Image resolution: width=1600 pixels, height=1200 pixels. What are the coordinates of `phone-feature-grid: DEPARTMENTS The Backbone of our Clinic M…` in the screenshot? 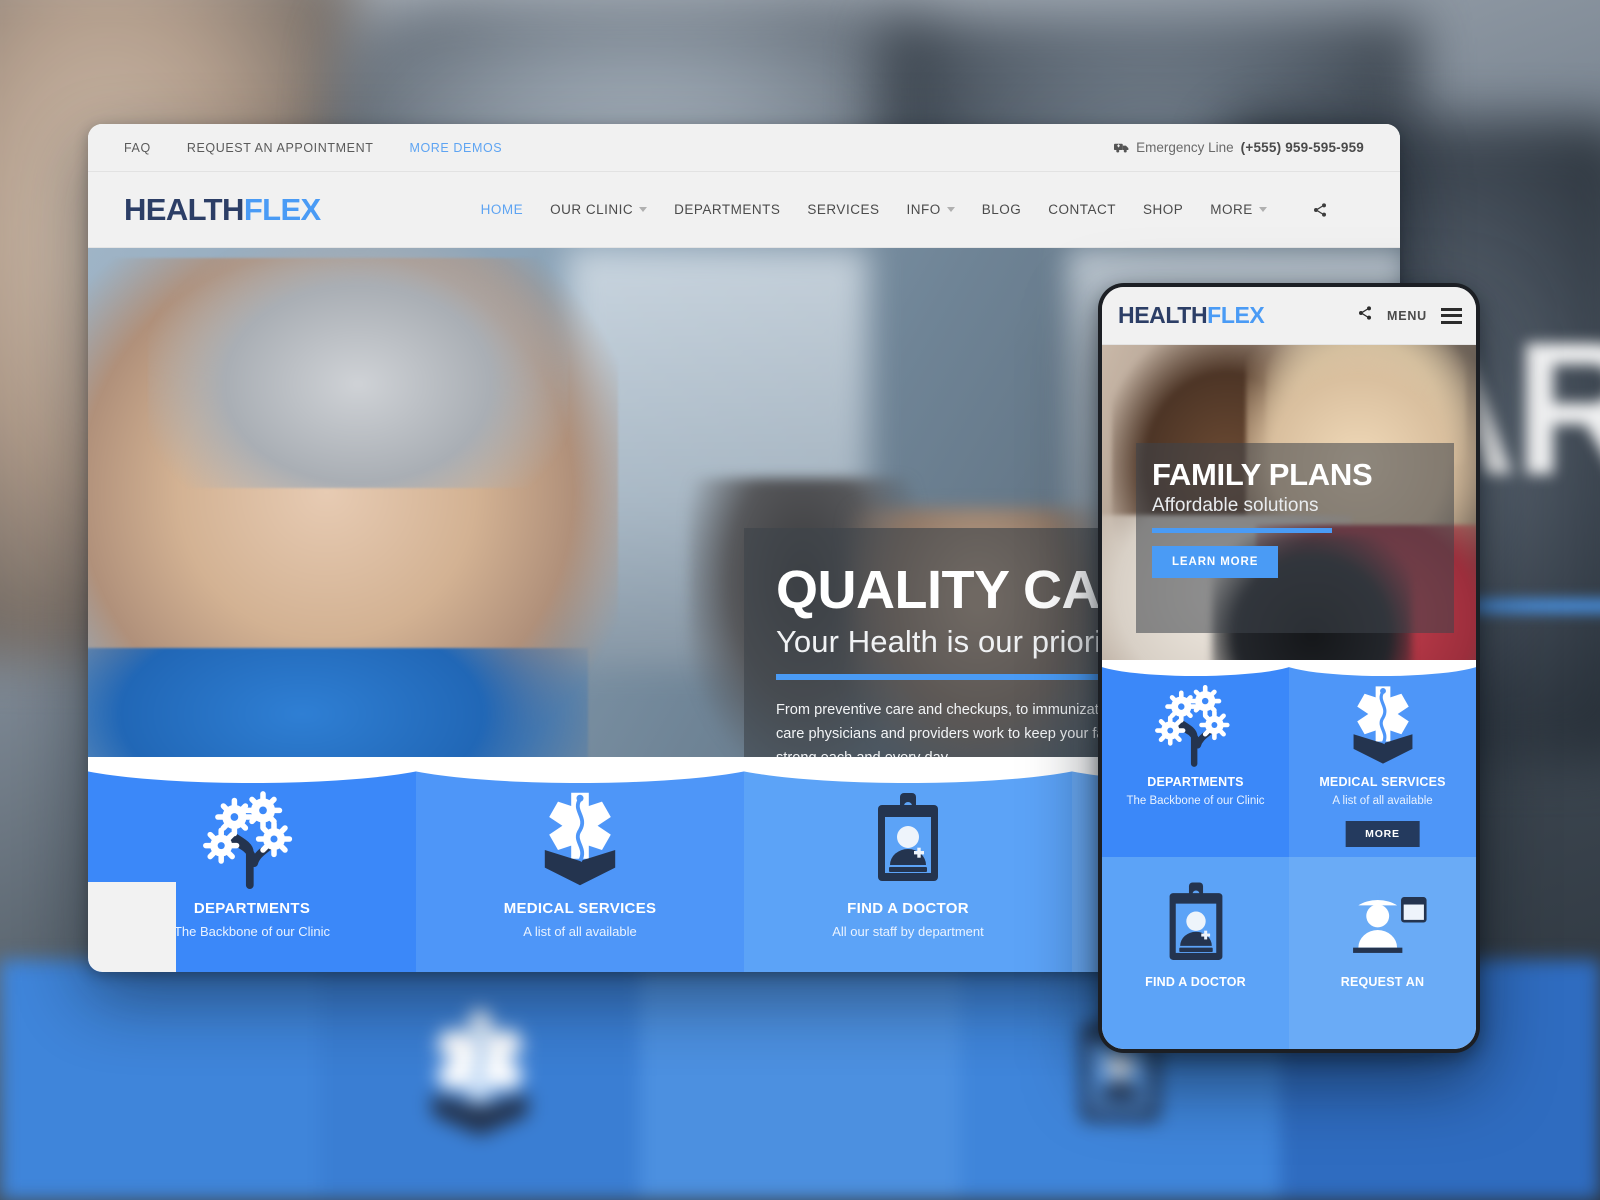 It's located at (1289, 854).